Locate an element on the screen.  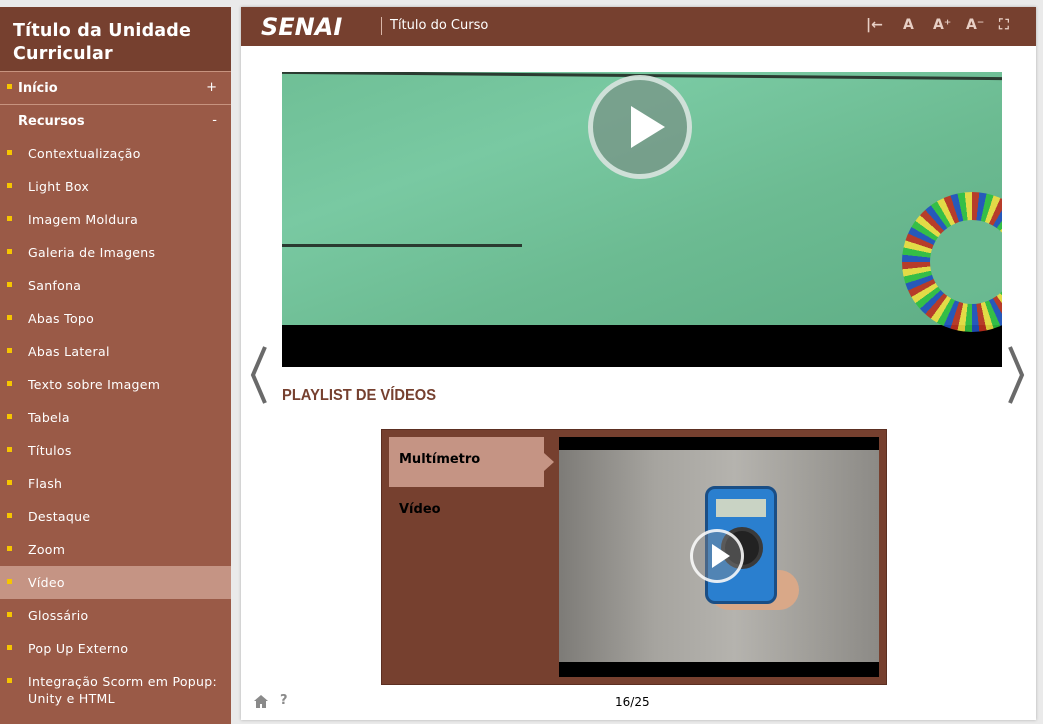
senai-logo: SENAI is located at coordinates (302, 27).